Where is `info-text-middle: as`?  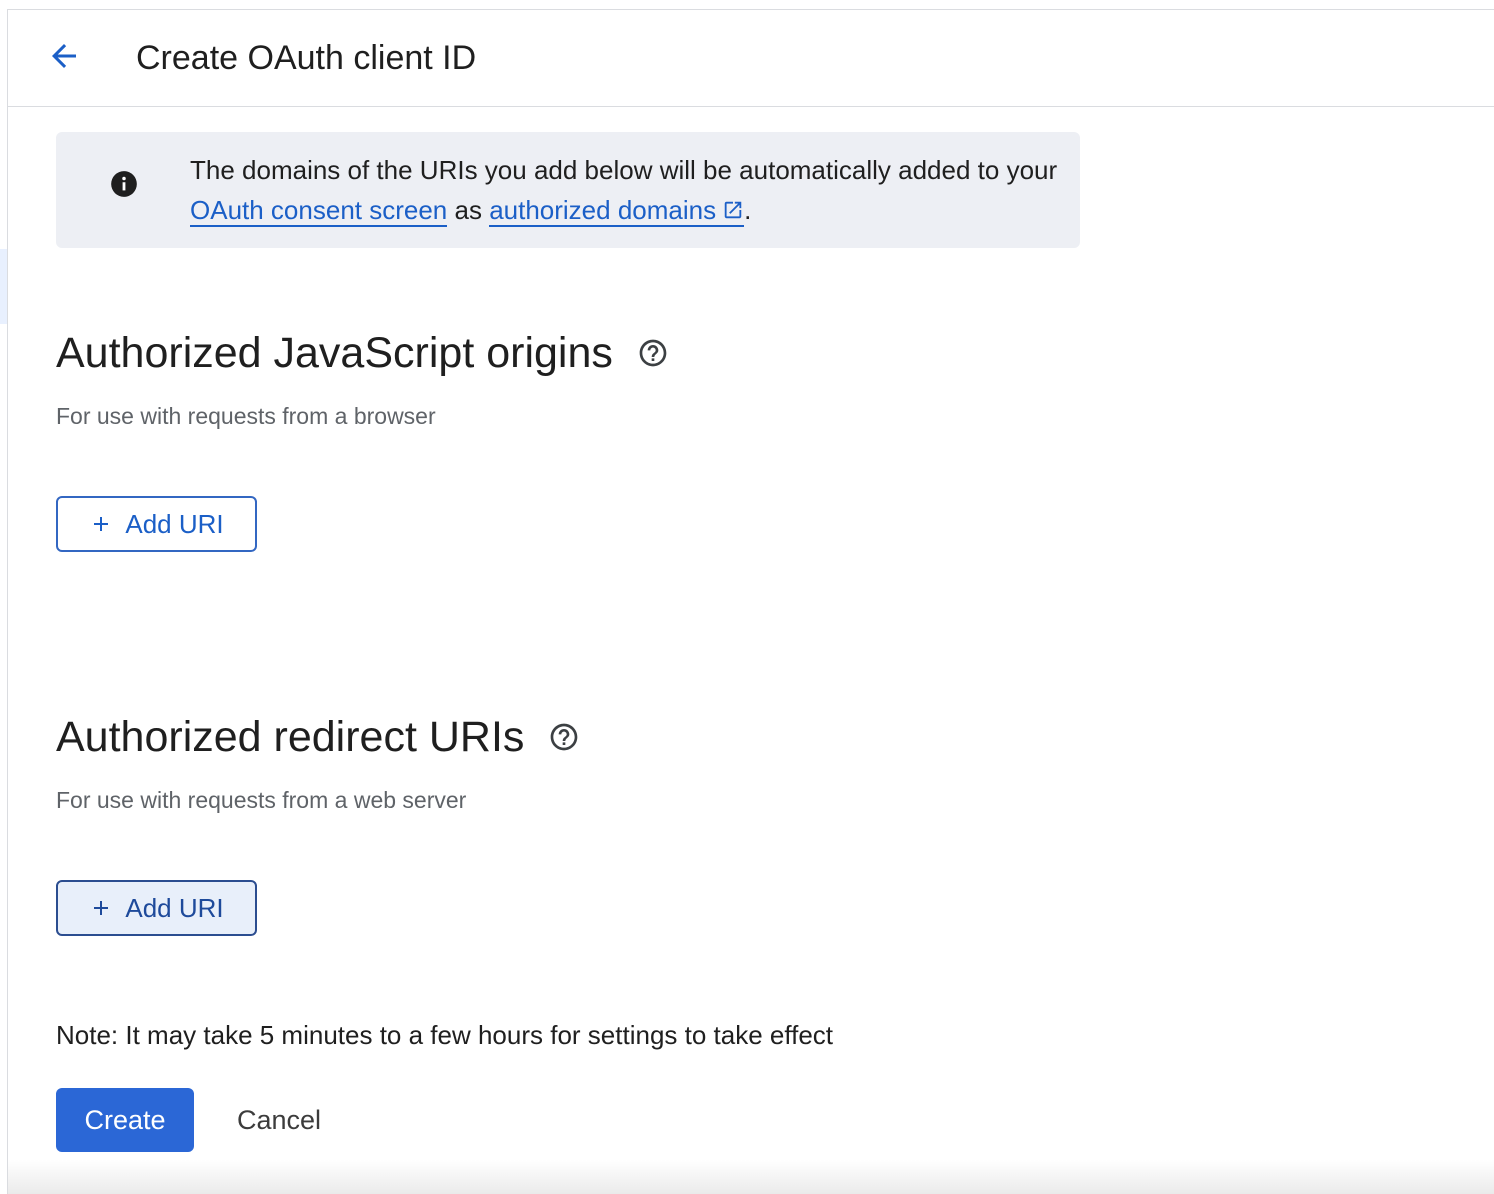 info-text-middle: as is located at coordinates (468, 210).